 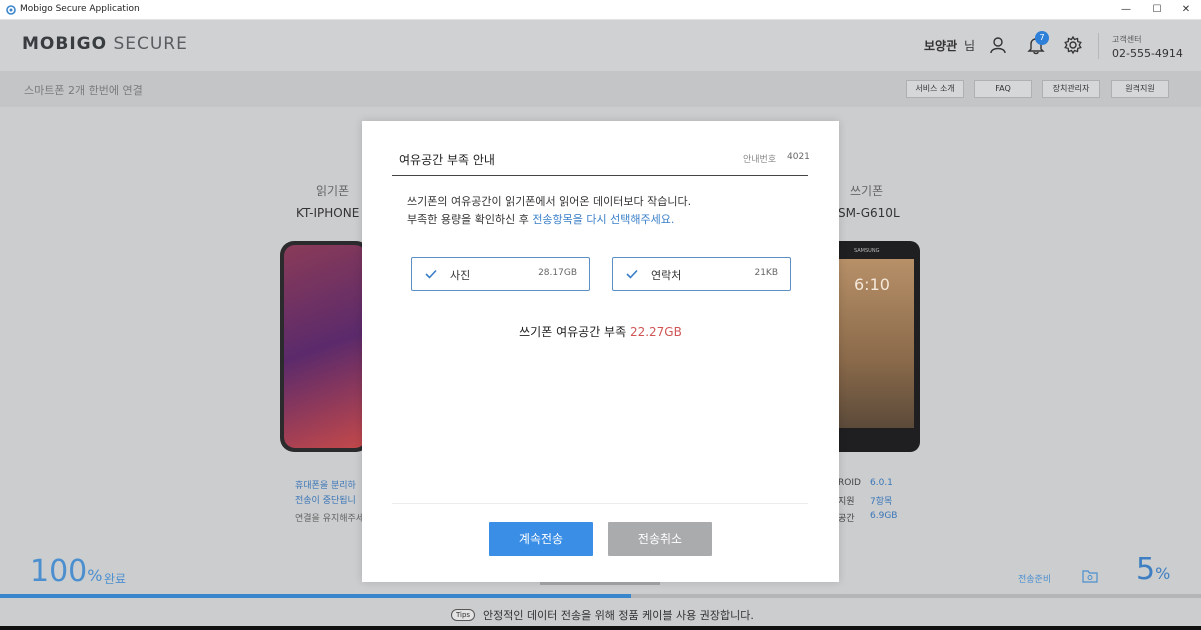 I want to click on target-phone-image: SAMSUNG 6:10, so click(x=874, y=346).